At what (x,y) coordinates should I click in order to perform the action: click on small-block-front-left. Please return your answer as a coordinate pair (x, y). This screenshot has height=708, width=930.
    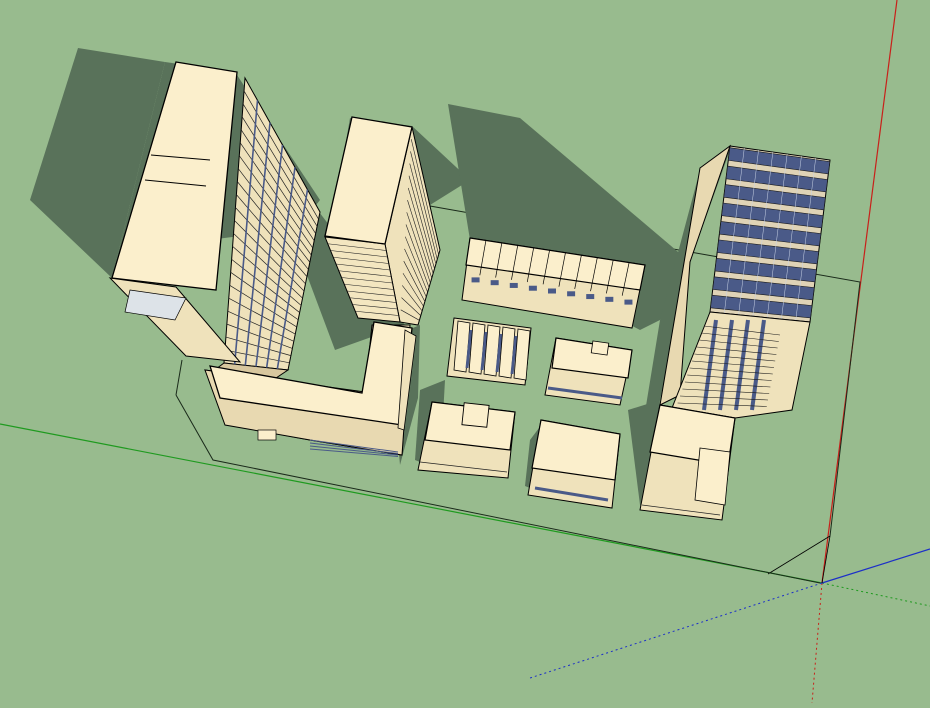
    Looking at the image, I should click on (466, 440).